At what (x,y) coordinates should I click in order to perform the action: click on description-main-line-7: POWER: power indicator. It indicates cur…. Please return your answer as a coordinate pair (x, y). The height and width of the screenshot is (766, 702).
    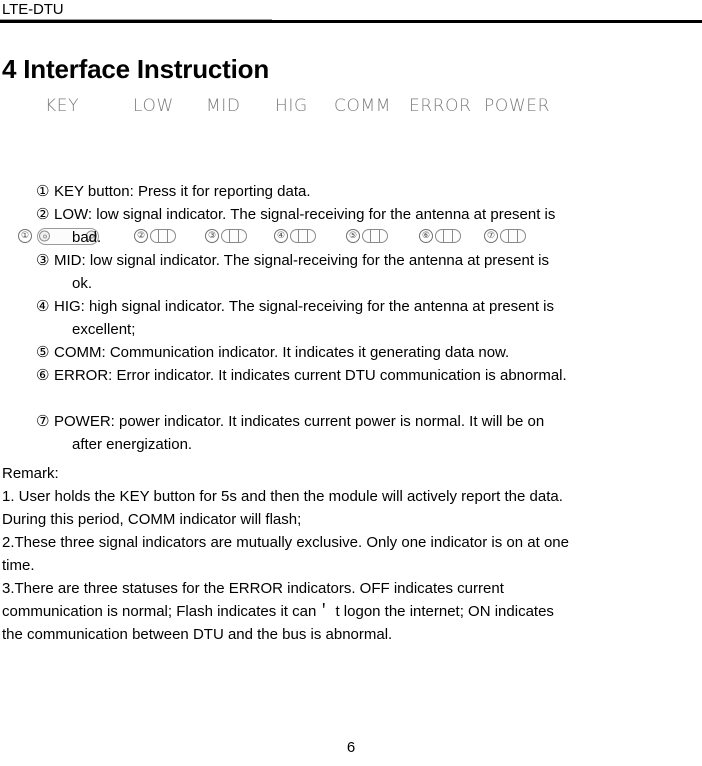
    Looking at the image, I should click on (299, 421).